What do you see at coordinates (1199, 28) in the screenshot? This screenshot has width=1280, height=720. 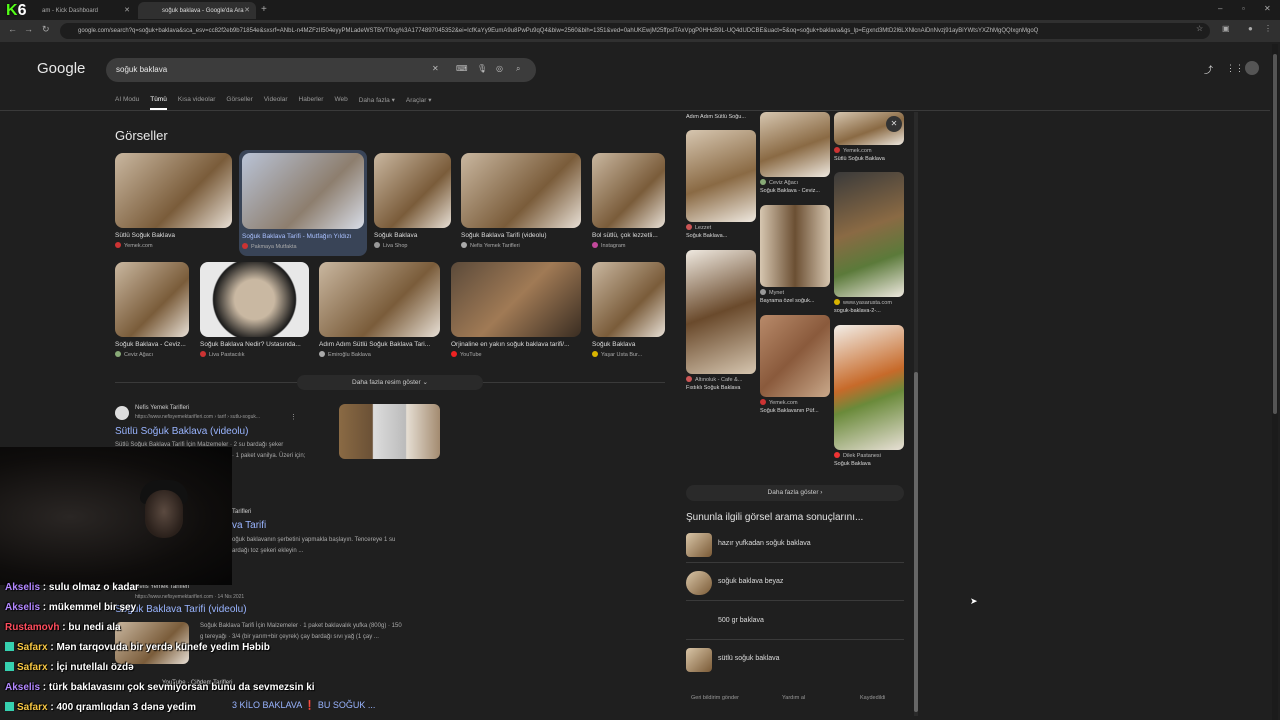 I see `bookmark-star-icon: ☆` at bounding box center [1199, 28].